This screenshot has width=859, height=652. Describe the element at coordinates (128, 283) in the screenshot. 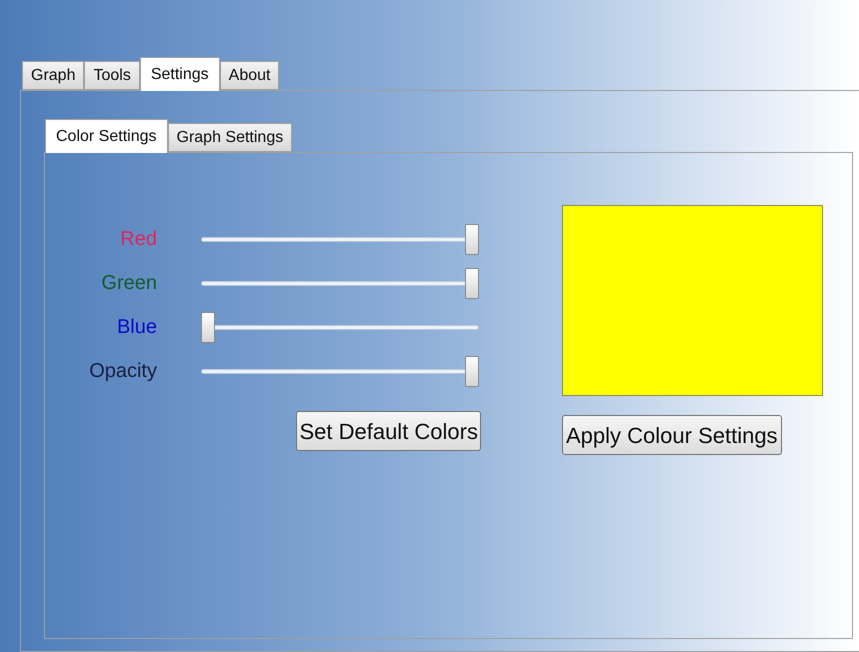

I see `slider-label: Green` at that location.